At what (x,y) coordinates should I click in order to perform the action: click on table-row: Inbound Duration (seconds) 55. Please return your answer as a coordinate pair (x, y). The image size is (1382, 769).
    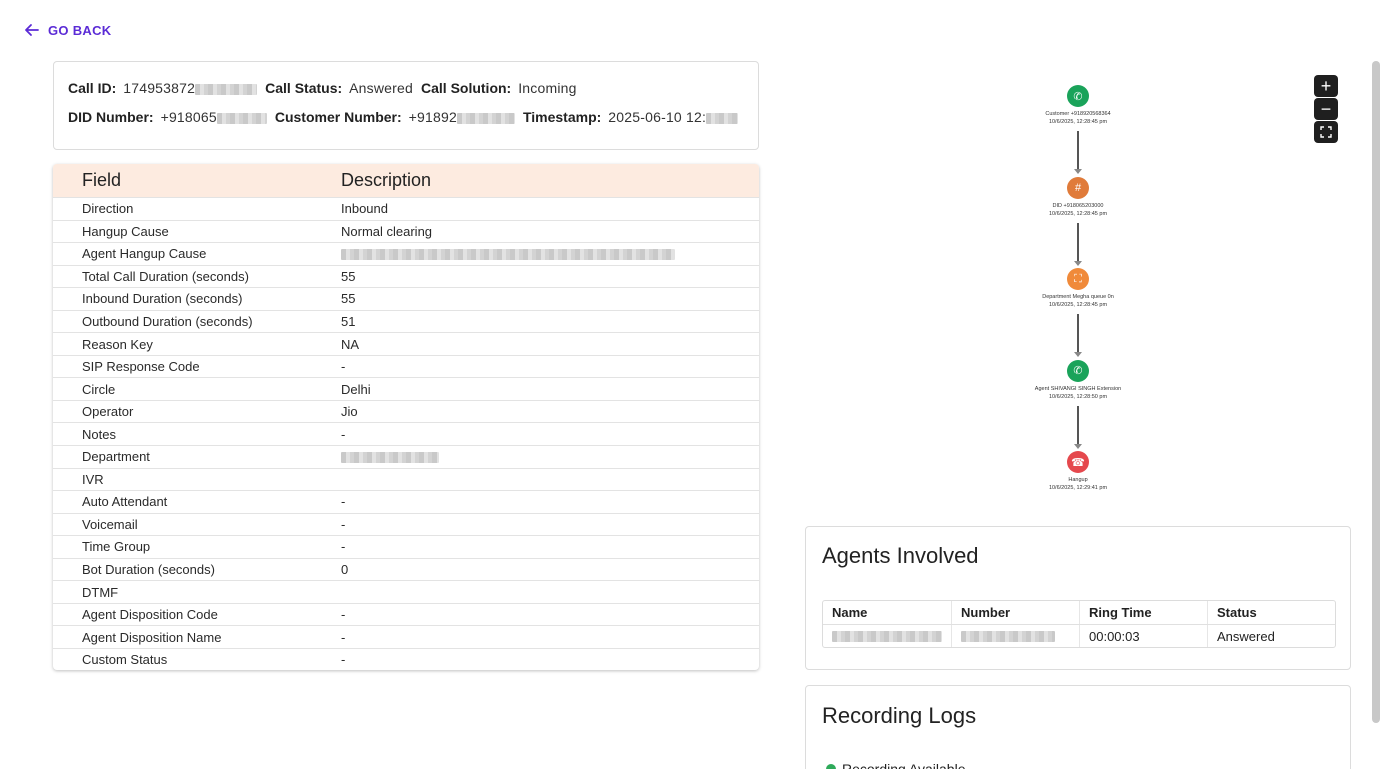
    Looking at the image, I should click on (406, 298).